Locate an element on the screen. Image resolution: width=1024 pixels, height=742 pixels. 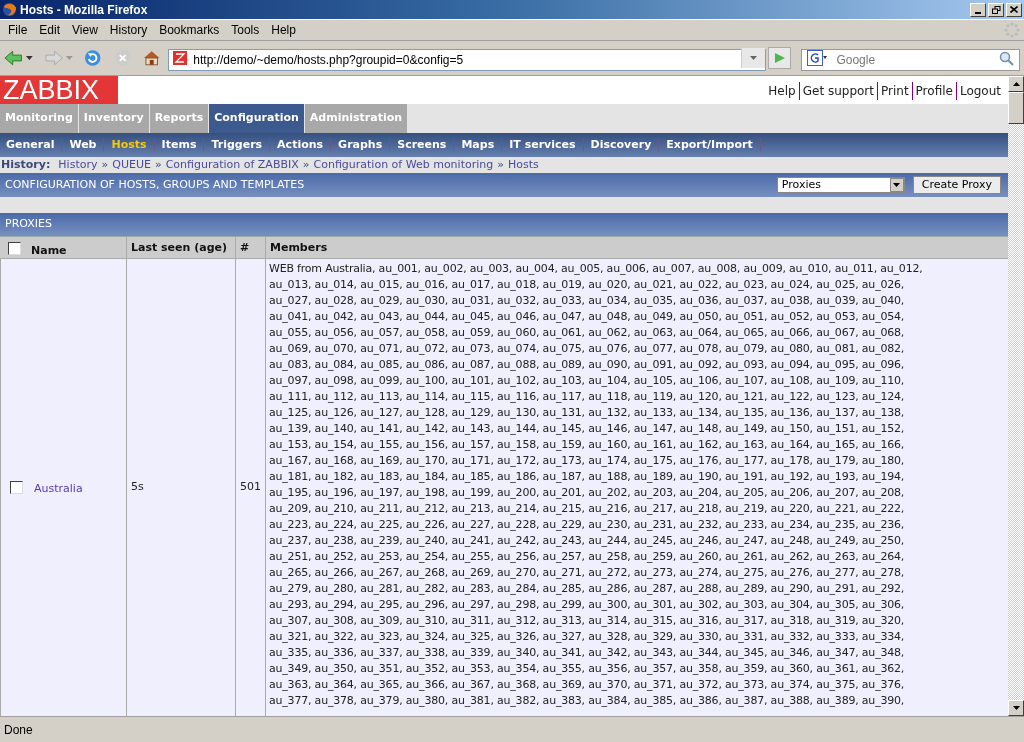
menu-item: Edit is located at coordinates (50, 30).